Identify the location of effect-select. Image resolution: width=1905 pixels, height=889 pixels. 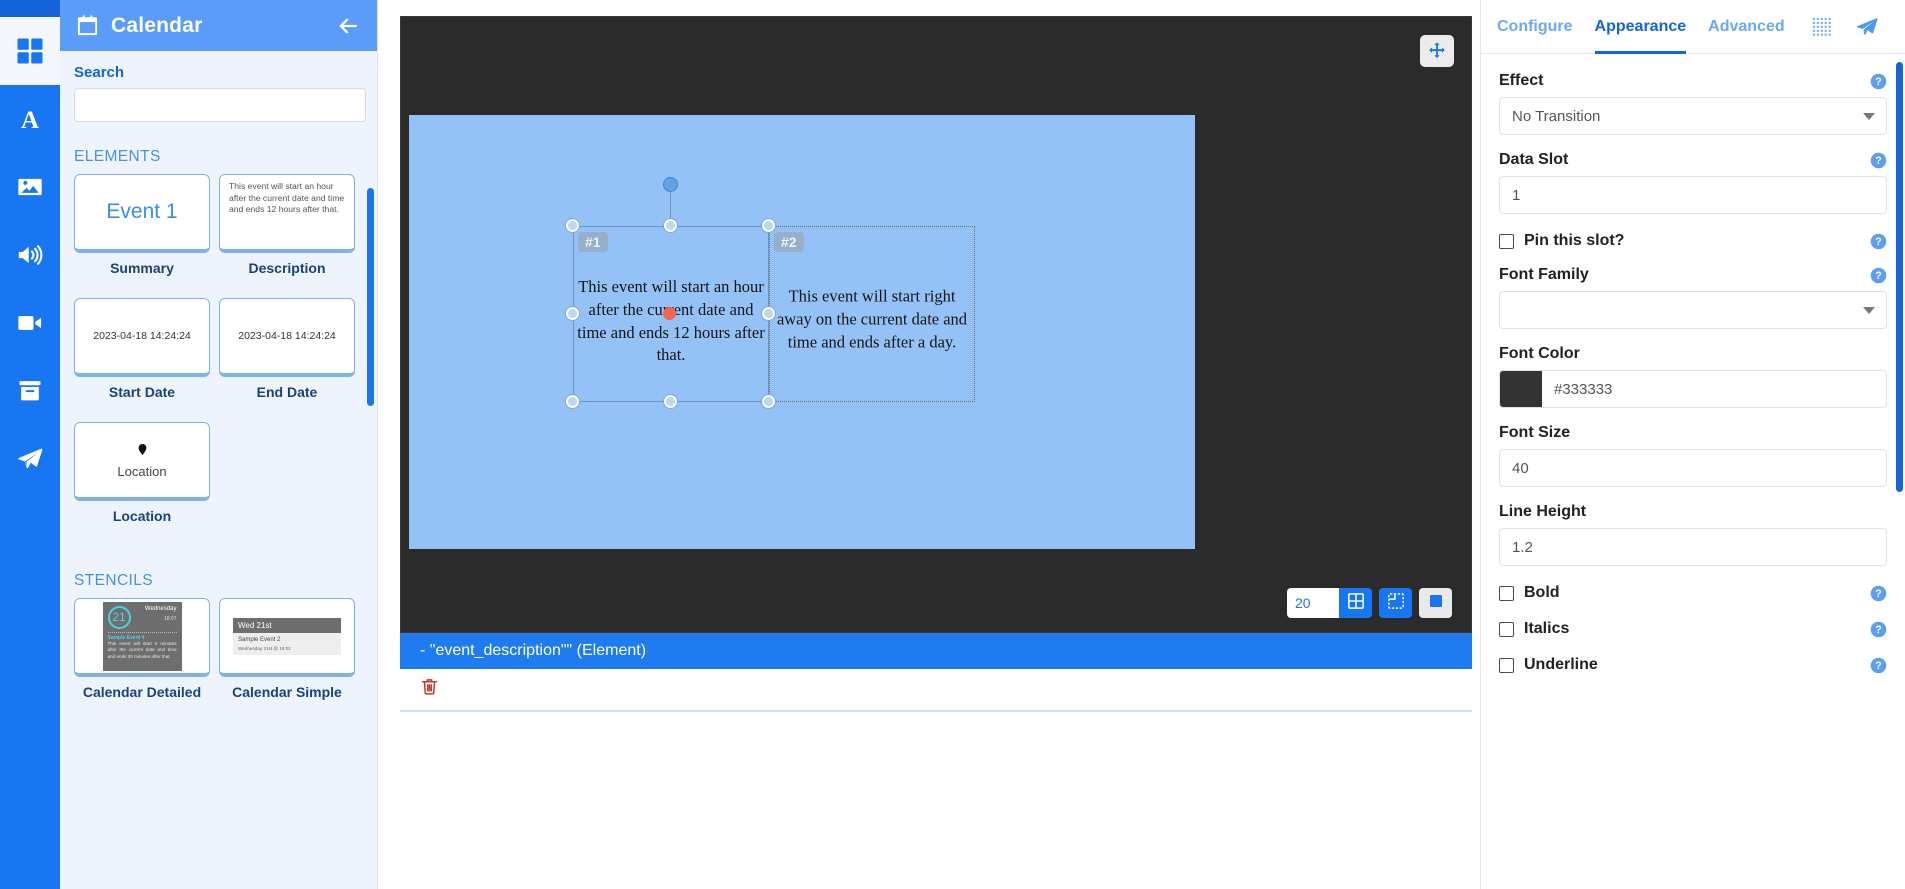
(1693, 116).